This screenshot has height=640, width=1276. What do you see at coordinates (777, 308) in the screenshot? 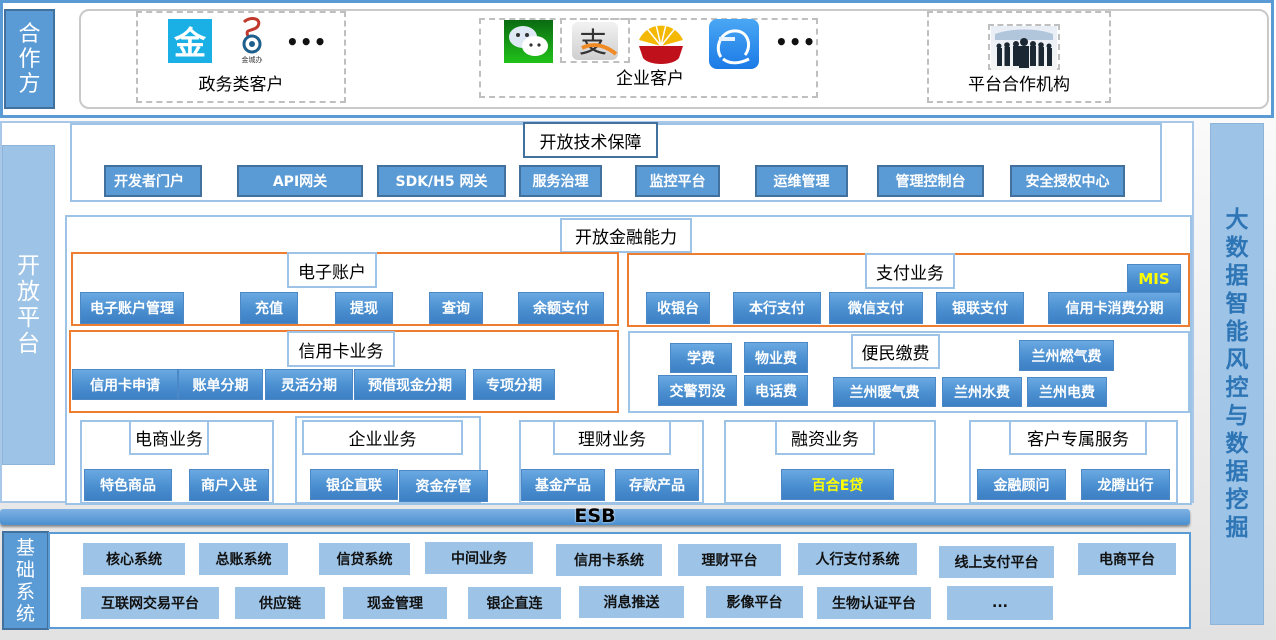
I see `payment-item-own-bank-pay: 本行支付` at bounding box center [777, 308].